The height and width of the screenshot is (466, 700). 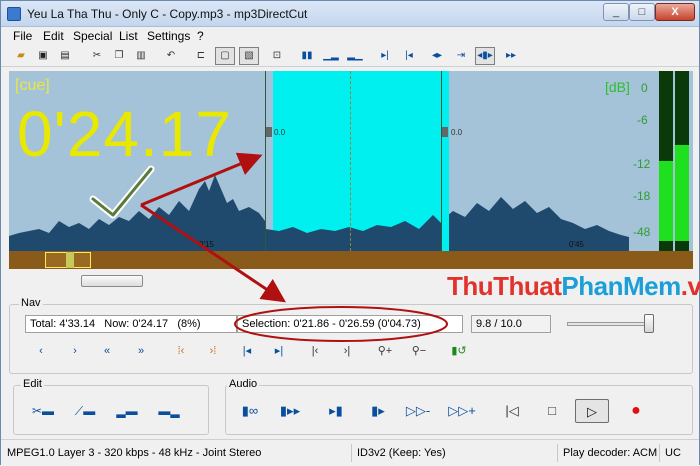 I want to click on crop-icon: ▸▸, so click(x=511, y=56).